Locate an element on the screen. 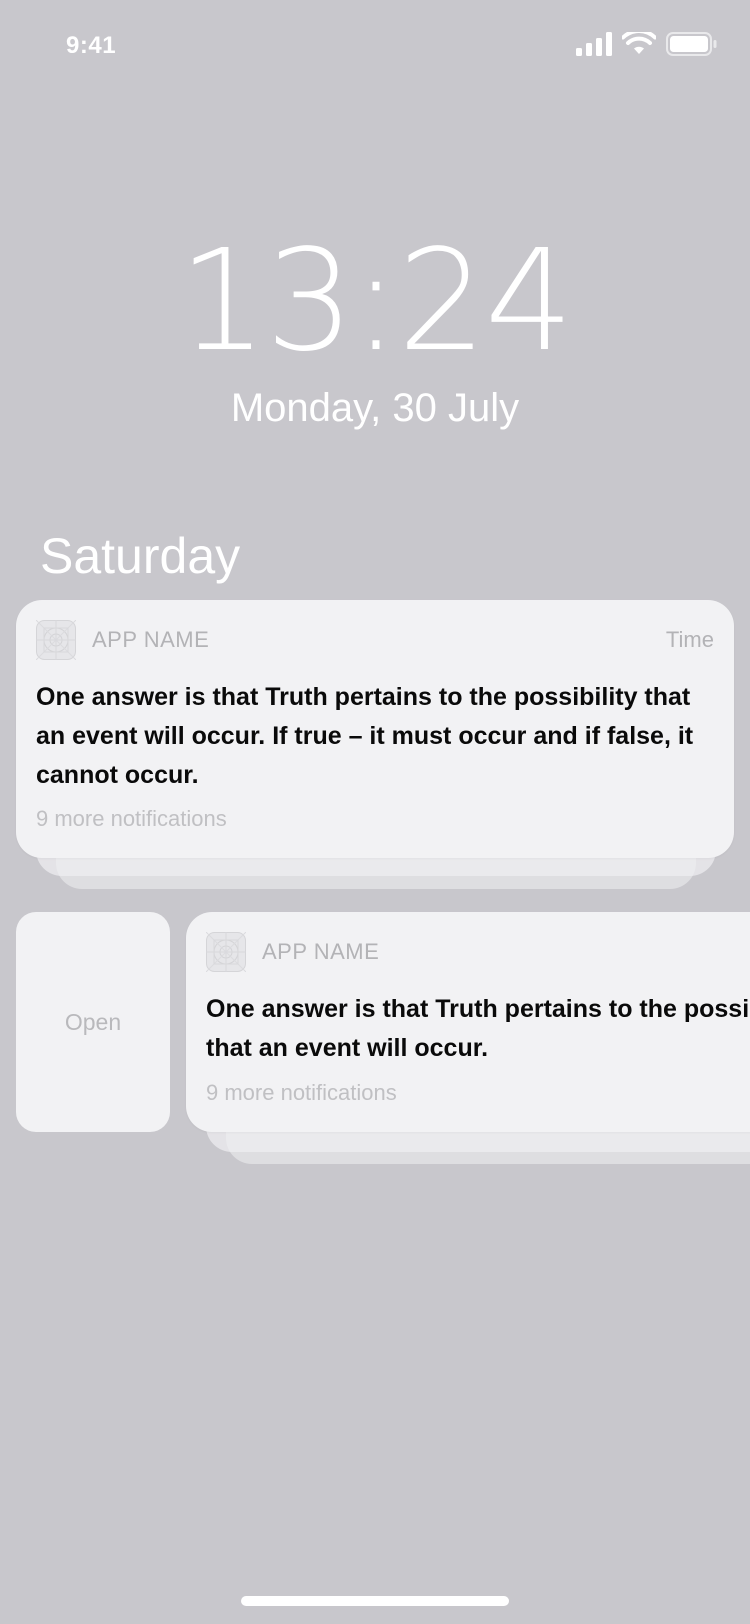 This screenshot has width=750, height=1624. home-indicator is located at coordinates (375, 1601).